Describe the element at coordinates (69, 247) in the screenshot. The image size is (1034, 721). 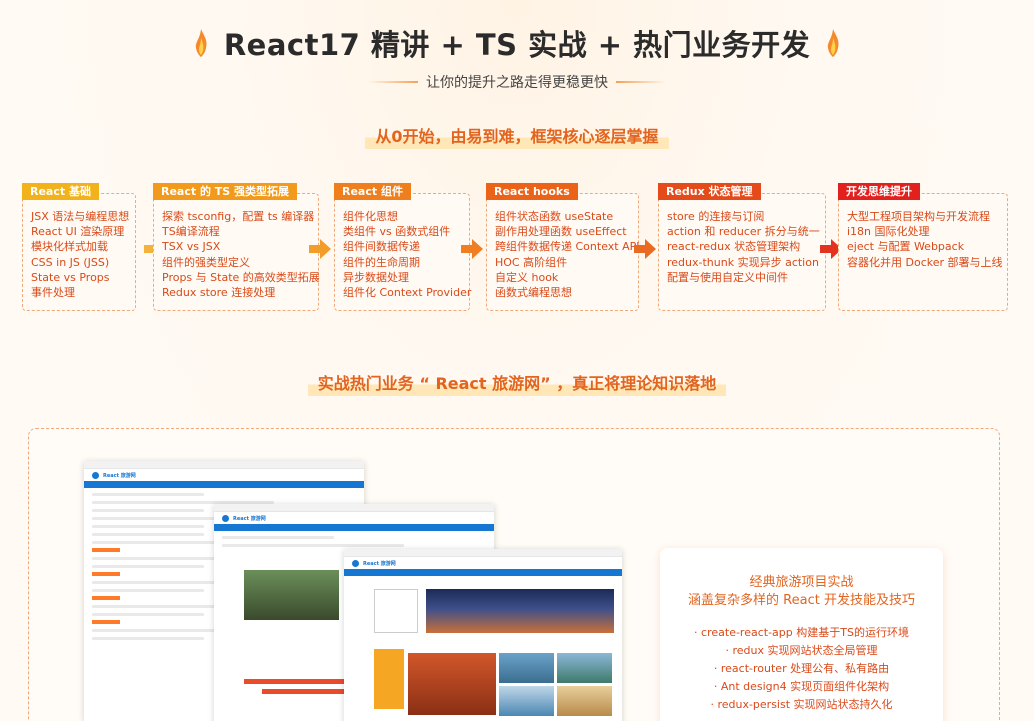
I see `stage-item: 模块化样式加载` at that location.